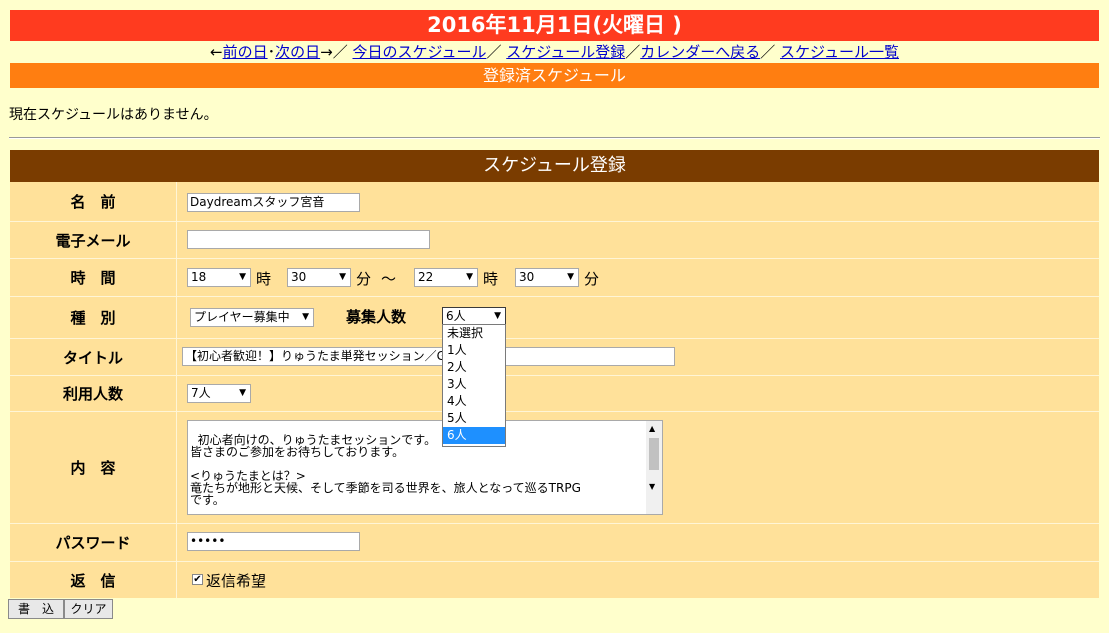  Describe the element at coordinates (474, 418) in the screenshot. I see `dropdown-option: 5人` at that location.